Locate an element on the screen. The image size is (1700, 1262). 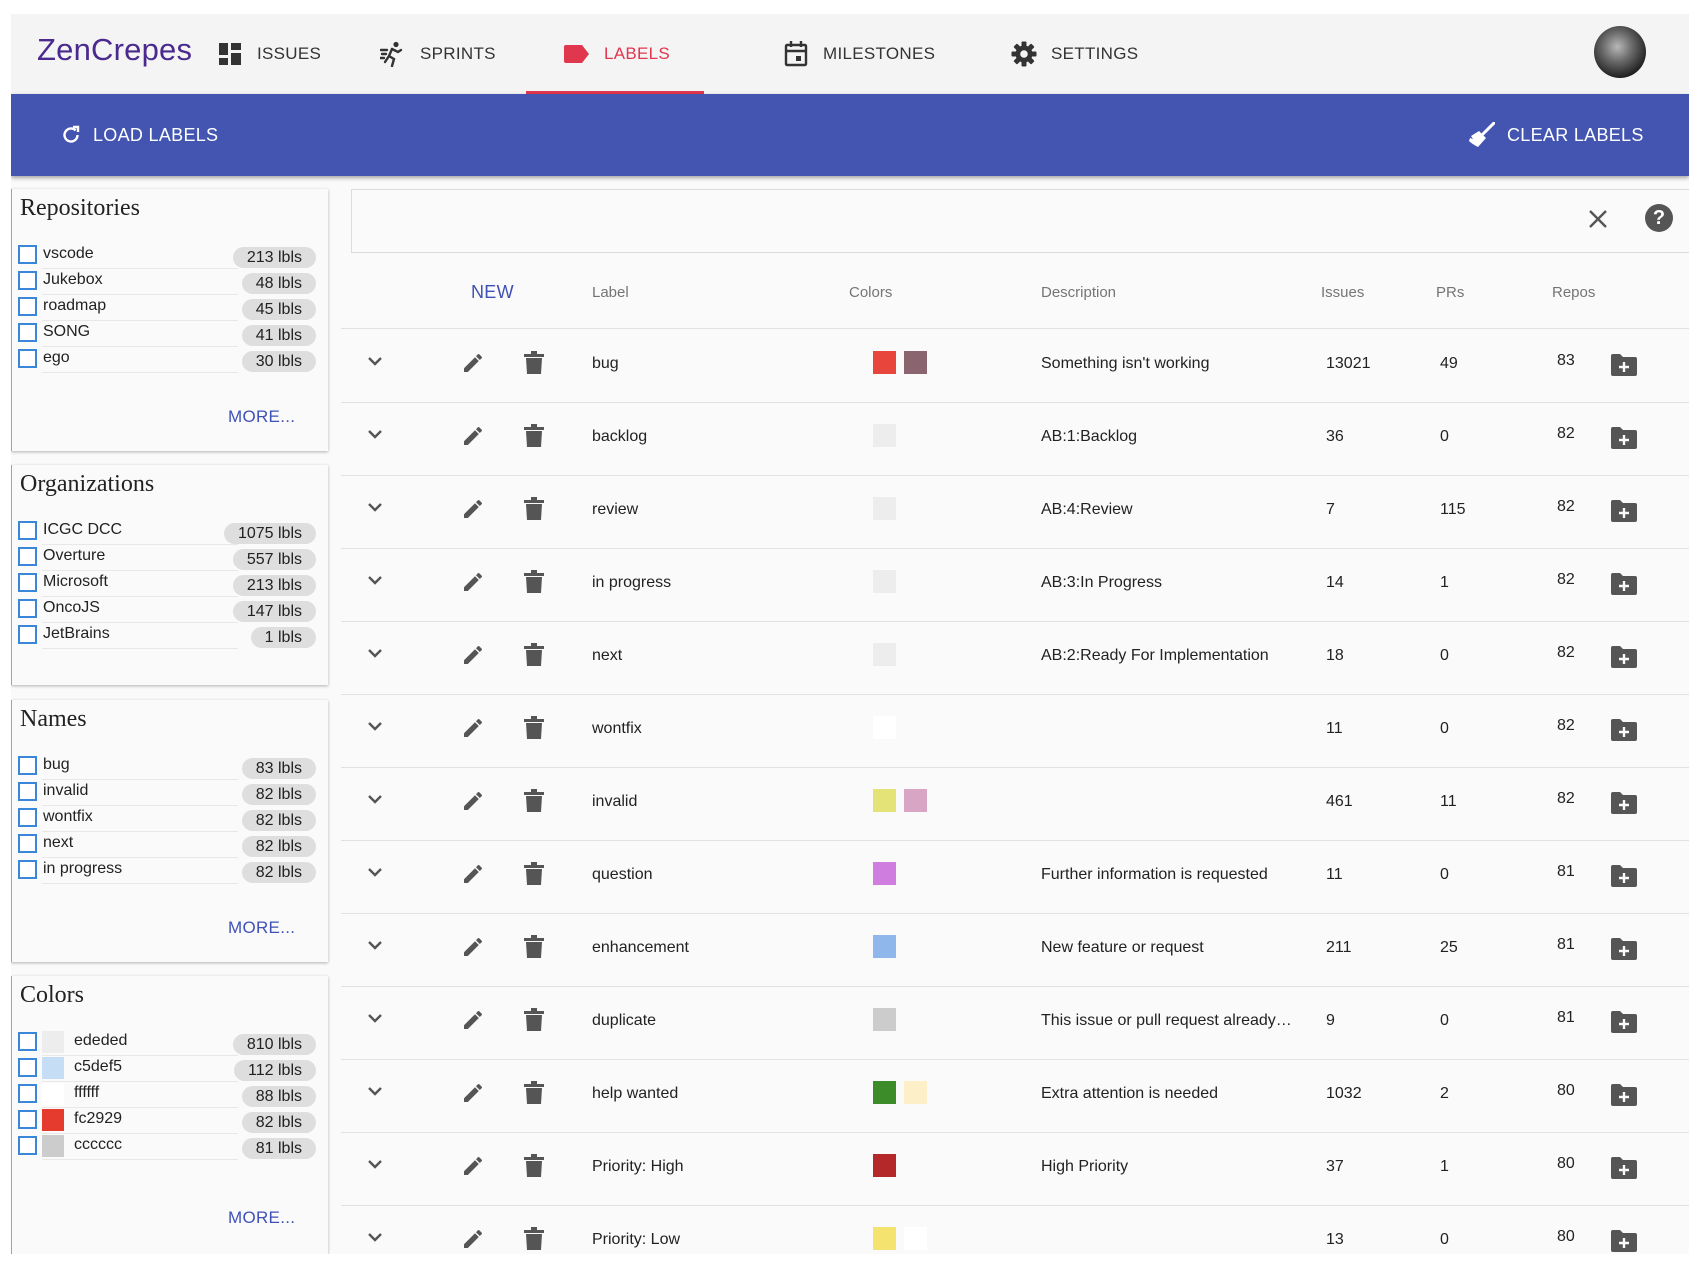
close-icon is located at coordinates (1598, 221).